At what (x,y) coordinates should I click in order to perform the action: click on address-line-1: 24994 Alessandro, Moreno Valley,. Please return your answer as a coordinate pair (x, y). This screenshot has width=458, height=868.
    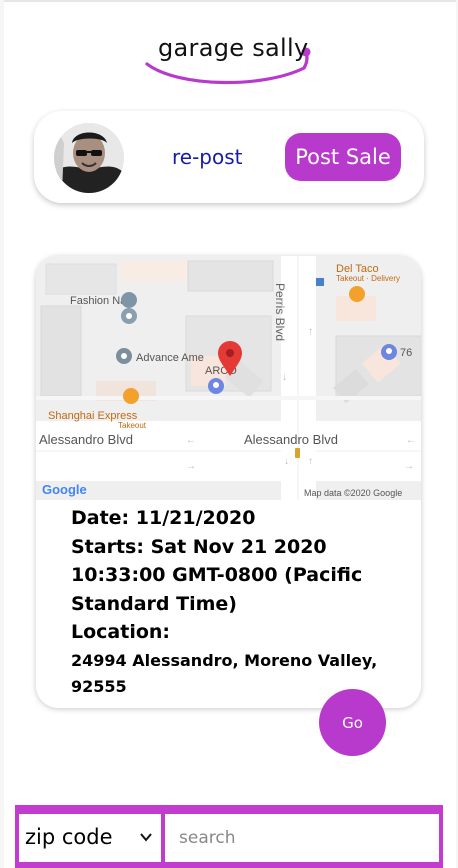
    Looking at the image, I should click on (224, 660).